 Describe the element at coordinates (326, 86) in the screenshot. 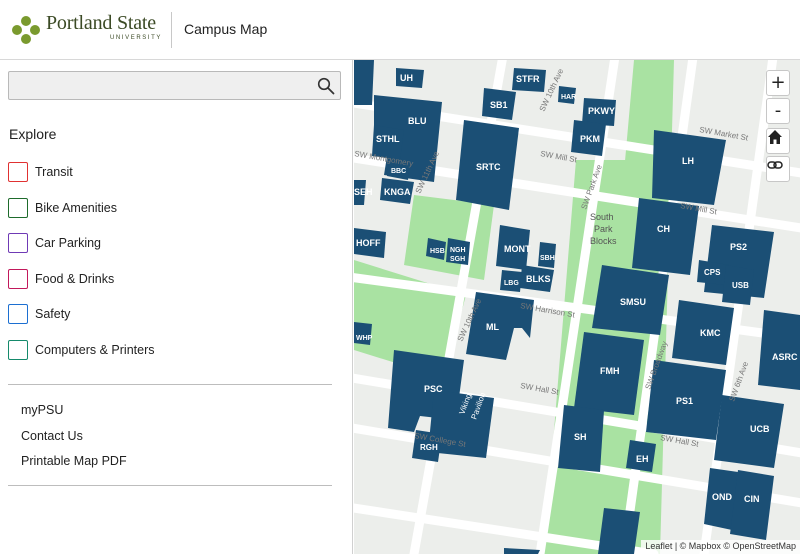

I see `search-icon` at that location.